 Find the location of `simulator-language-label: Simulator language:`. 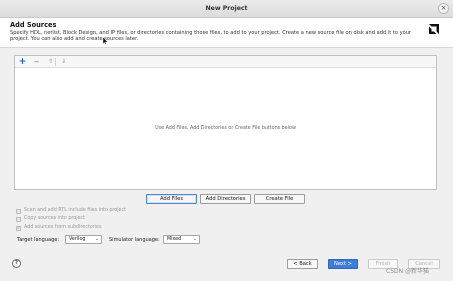

simulator-language-label: Simulator language: is located at coordinates (134, 240).